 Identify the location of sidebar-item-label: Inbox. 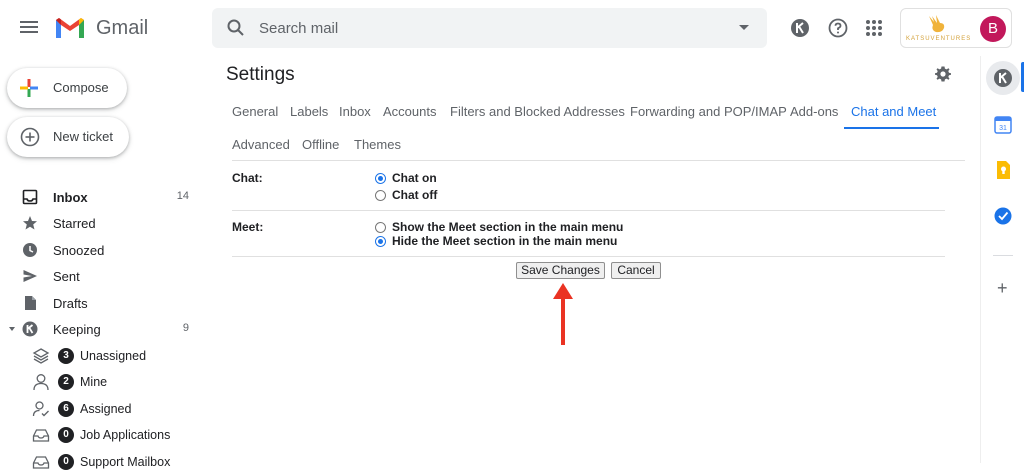
(70, 197).